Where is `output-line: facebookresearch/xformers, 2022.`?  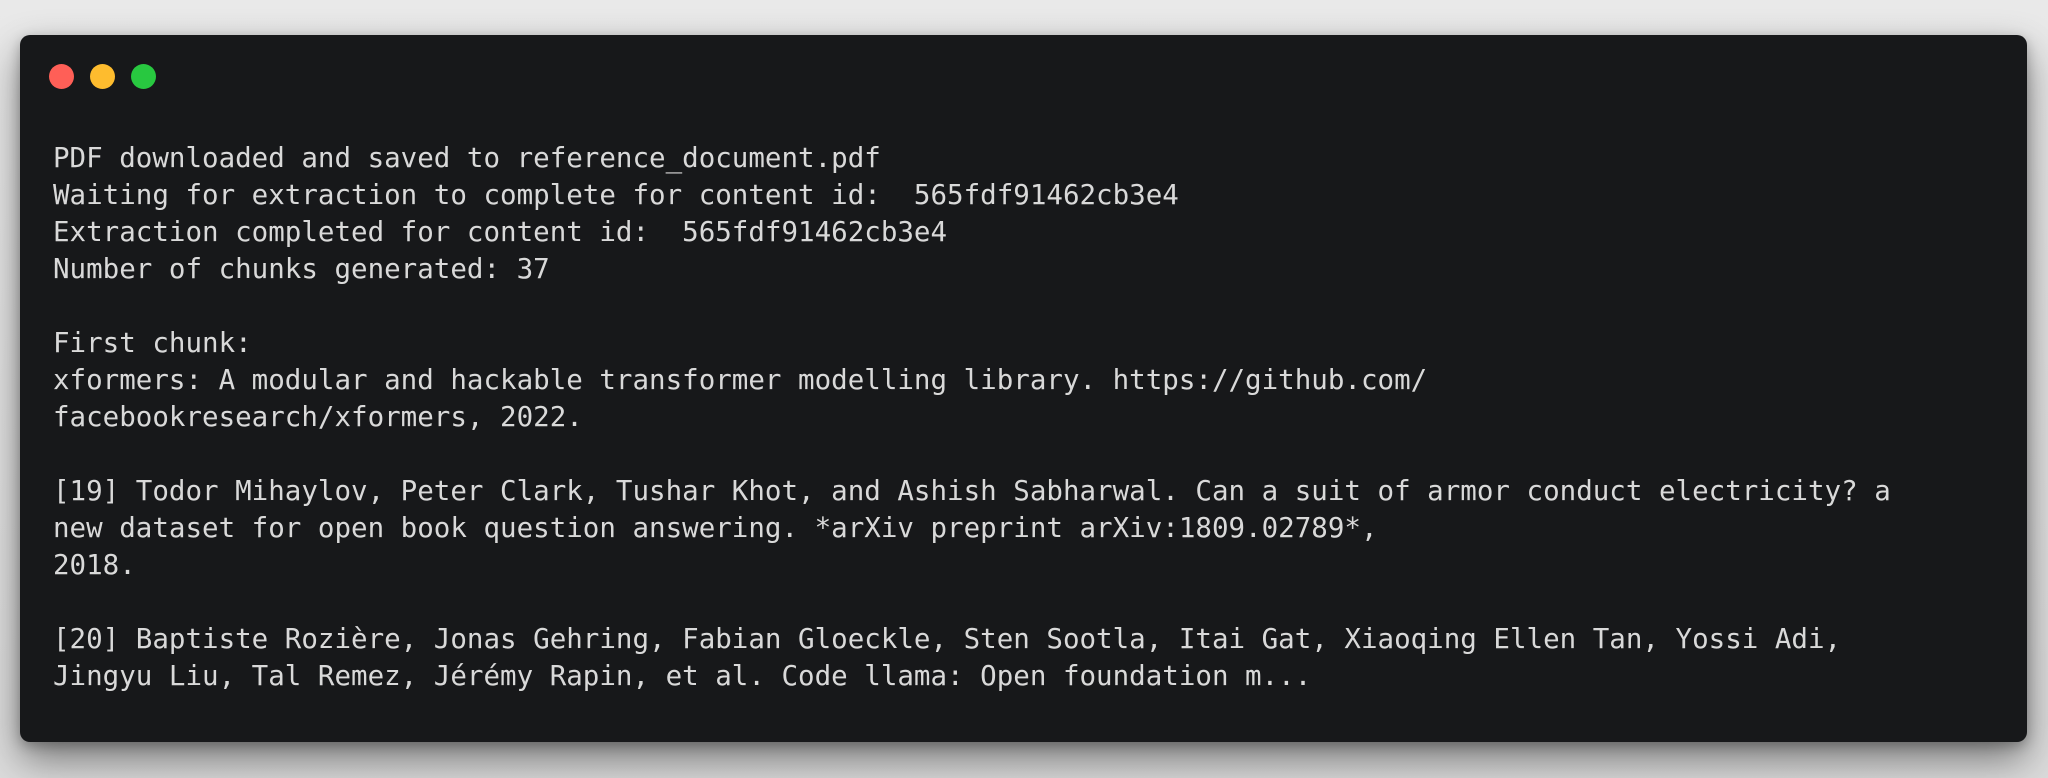
output-line: facebookresearch/xformers, 2022. is located at coordinates (318, 417).